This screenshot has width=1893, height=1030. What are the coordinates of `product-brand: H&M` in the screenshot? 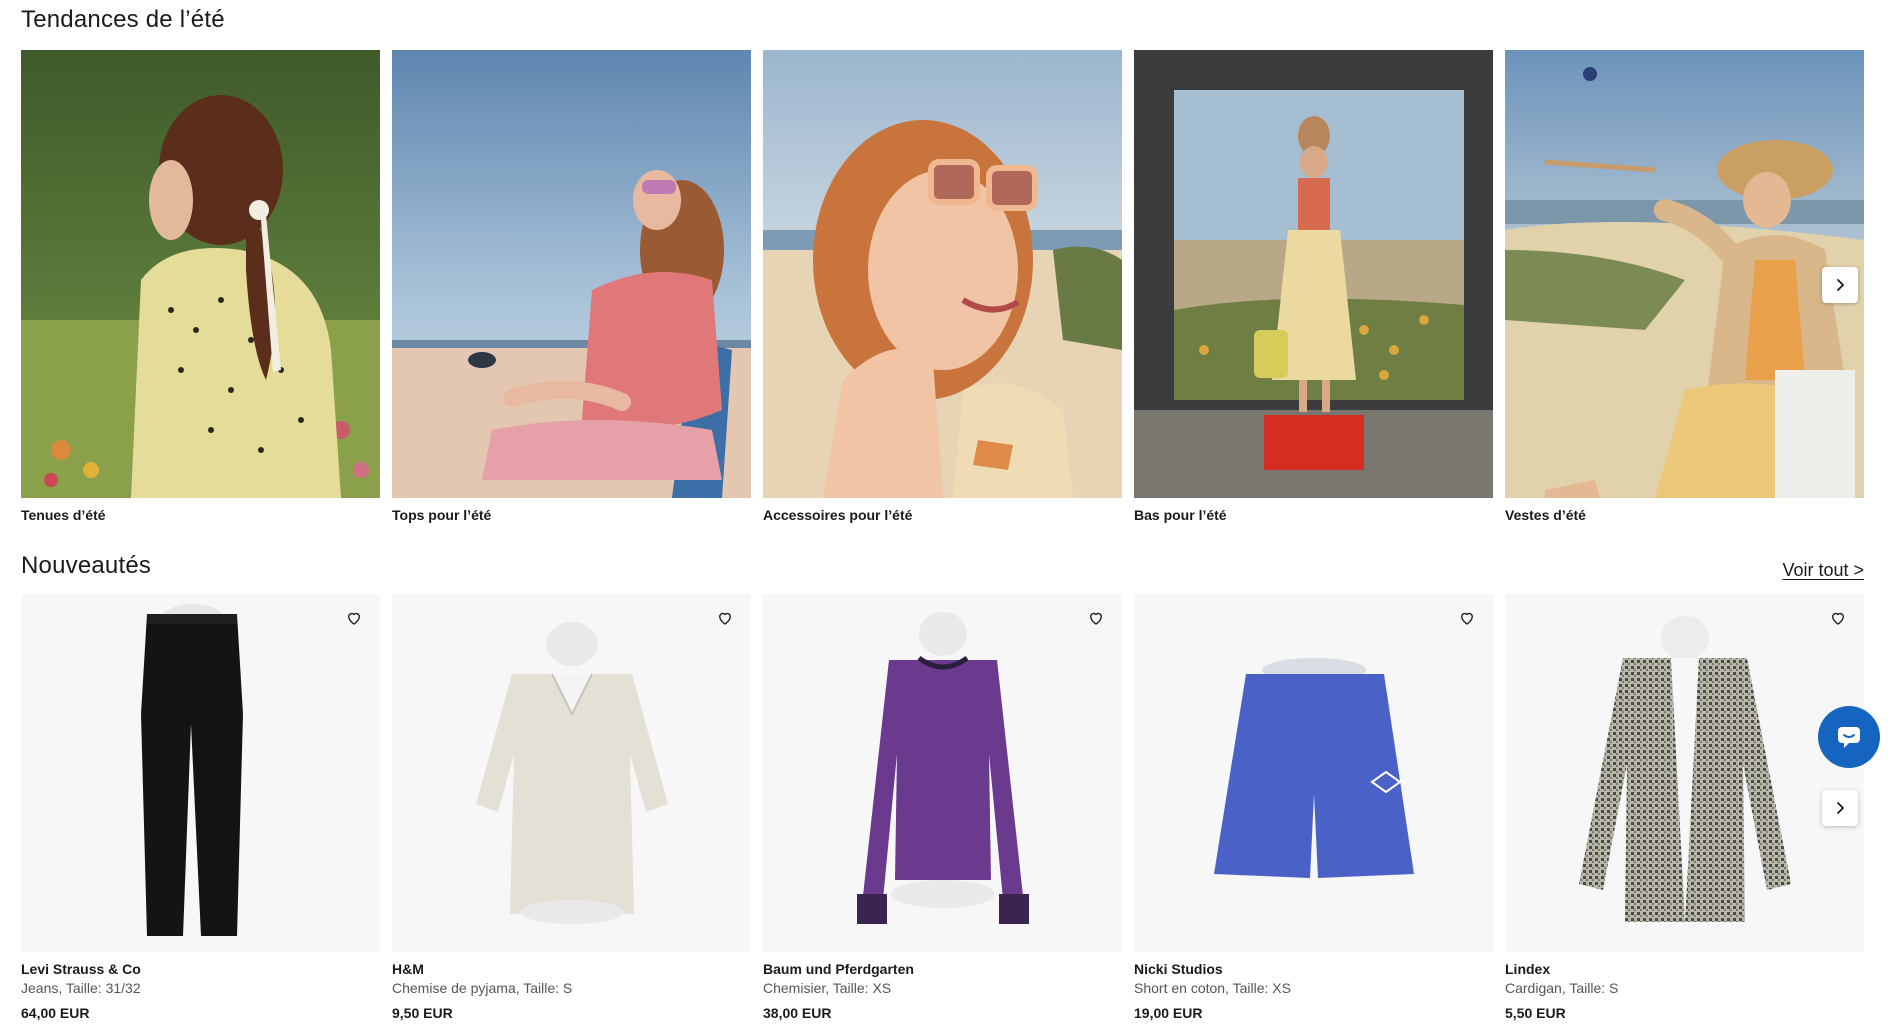 It's located at (408, 969).